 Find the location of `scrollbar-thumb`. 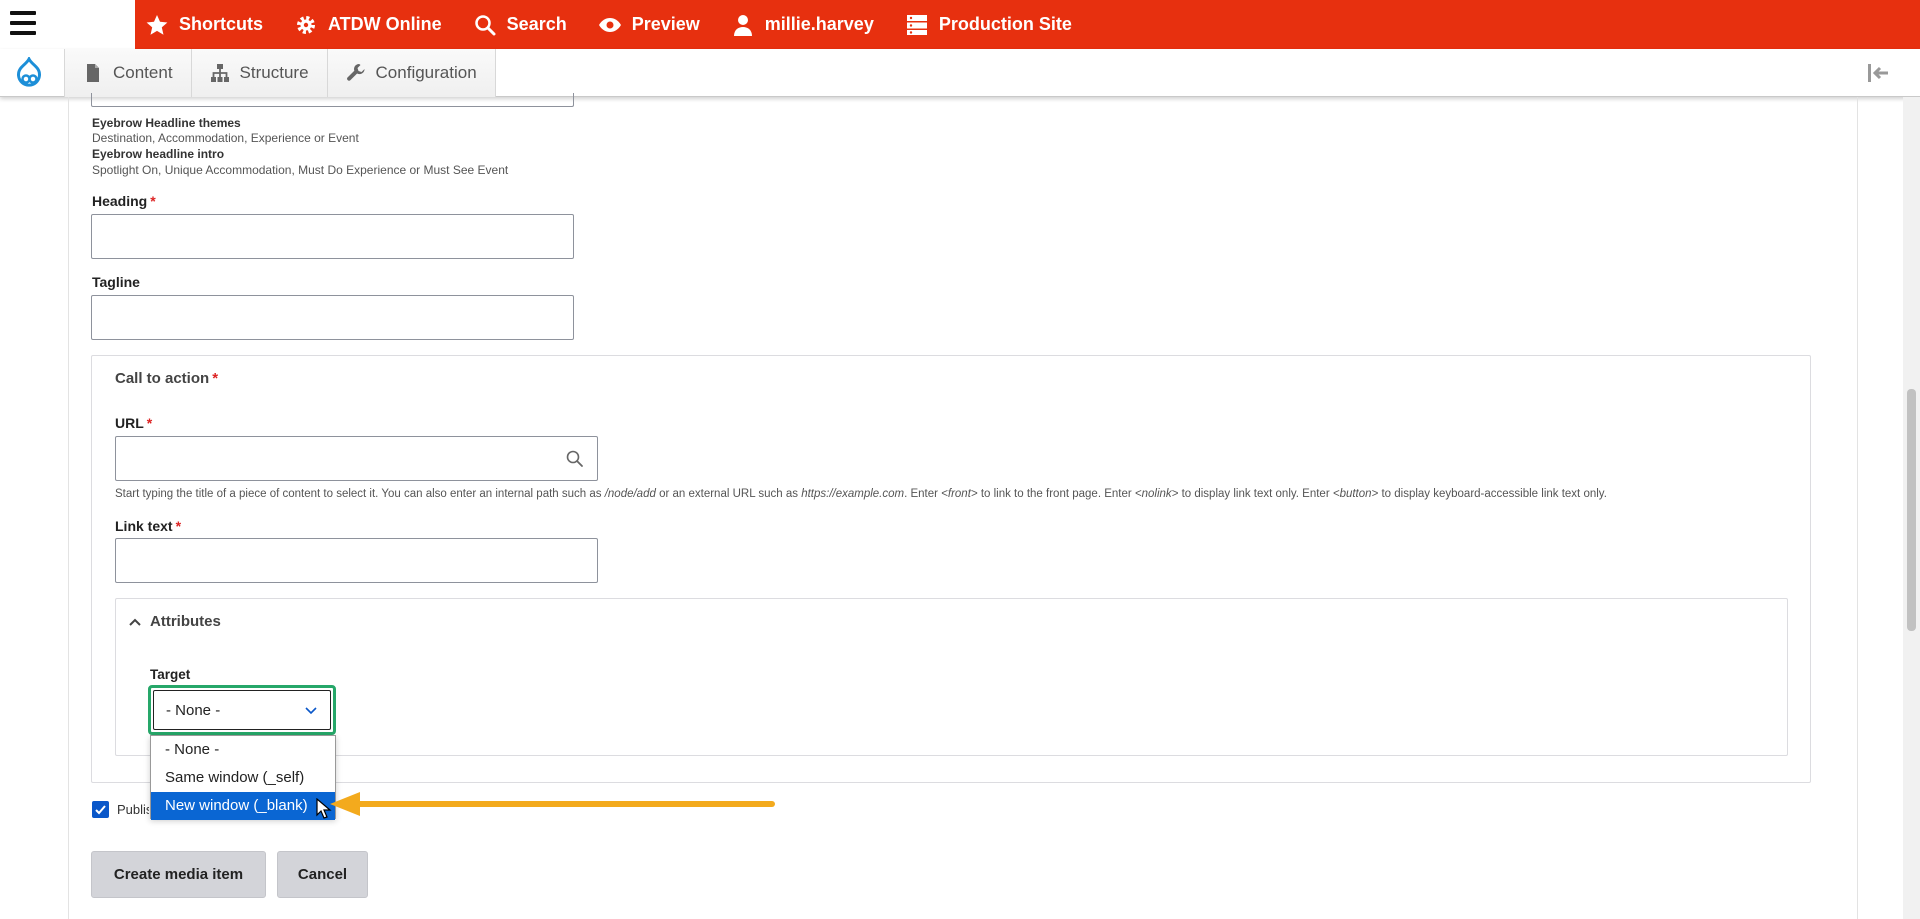

scrollbar-thumb is located at coordinates (1911, 510).